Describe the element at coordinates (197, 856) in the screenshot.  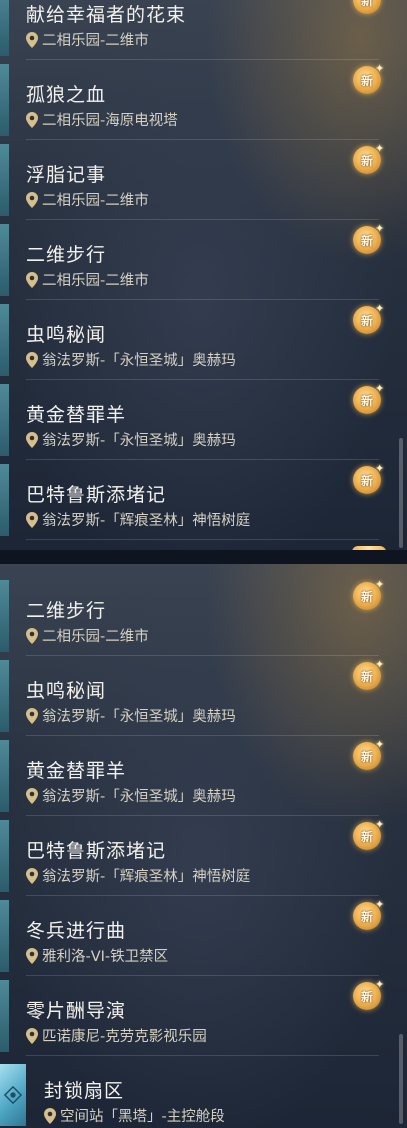
I see `quest-list-item: 巴特鲁斯添堵记翁法罗斯-「辉痕圣林」神悟树庭 新 ✦` at that location.